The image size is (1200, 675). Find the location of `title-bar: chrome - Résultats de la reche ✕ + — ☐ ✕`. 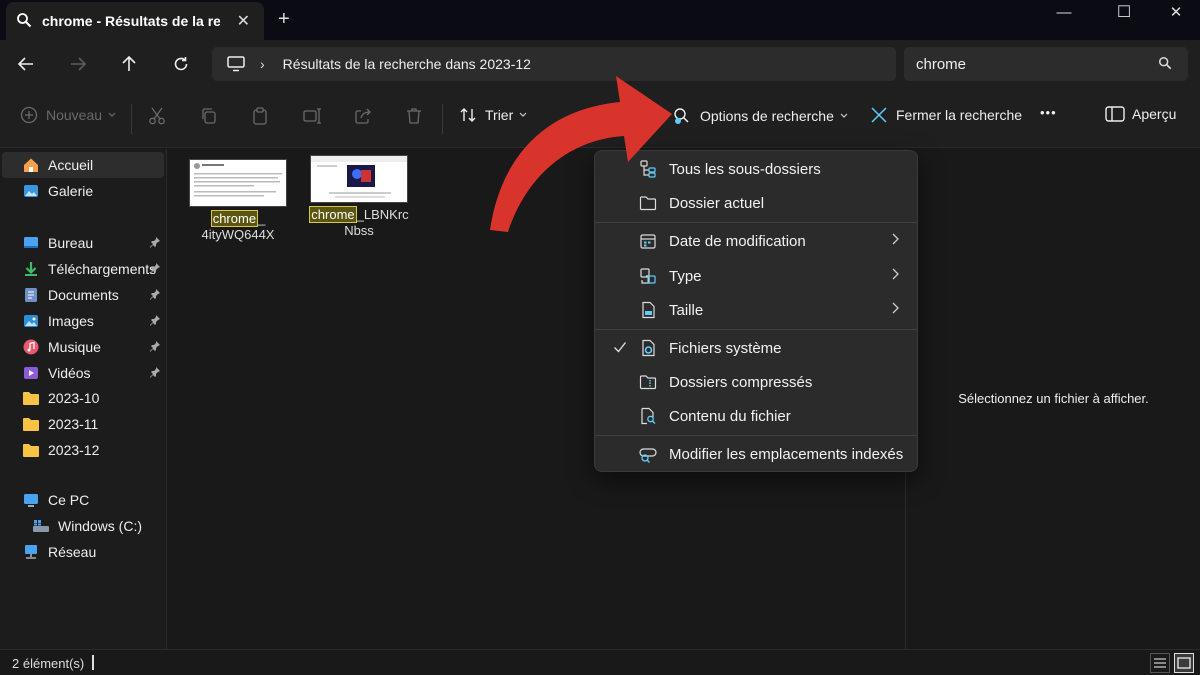

title-bar: chrome - Résultats de la reche ✕ + — ☐ ✕ is located at coordinates (600, 20).